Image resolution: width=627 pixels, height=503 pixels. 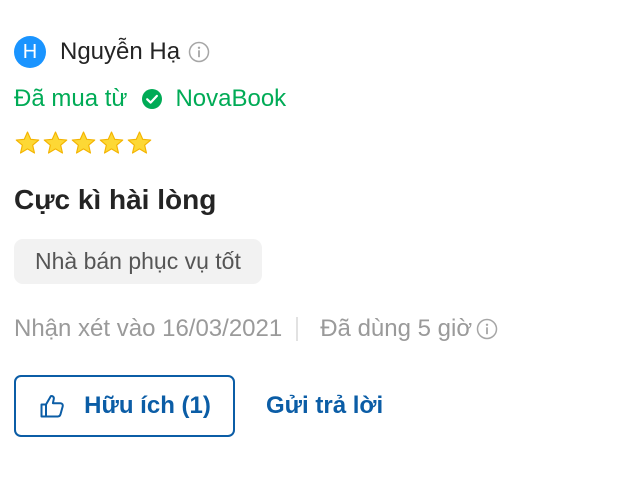 I want to click on purchase-prefix: Đã mua từ, so click(x=71, y=98).